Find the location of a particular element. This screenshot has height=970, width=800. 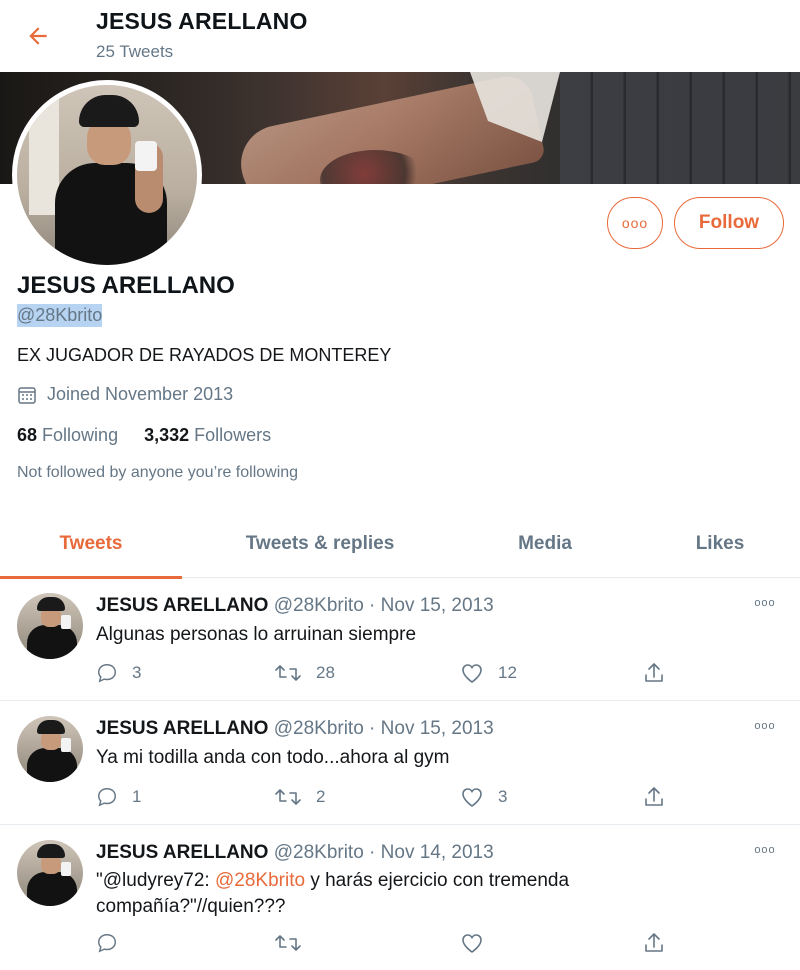

calendar-icon is located at coordinates (27, 395).